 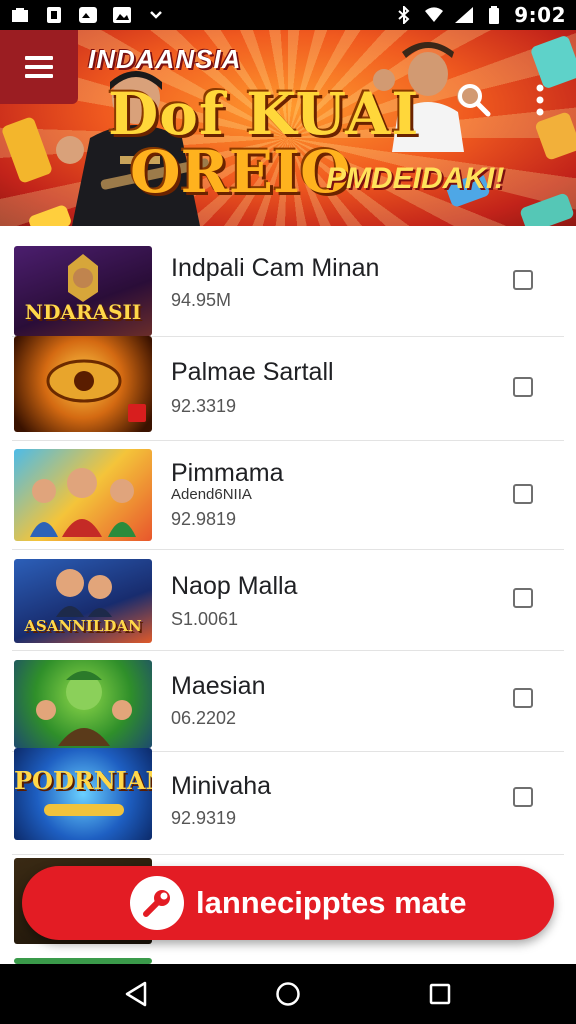 I want to click on menu-button, so click(x=39, y=67).